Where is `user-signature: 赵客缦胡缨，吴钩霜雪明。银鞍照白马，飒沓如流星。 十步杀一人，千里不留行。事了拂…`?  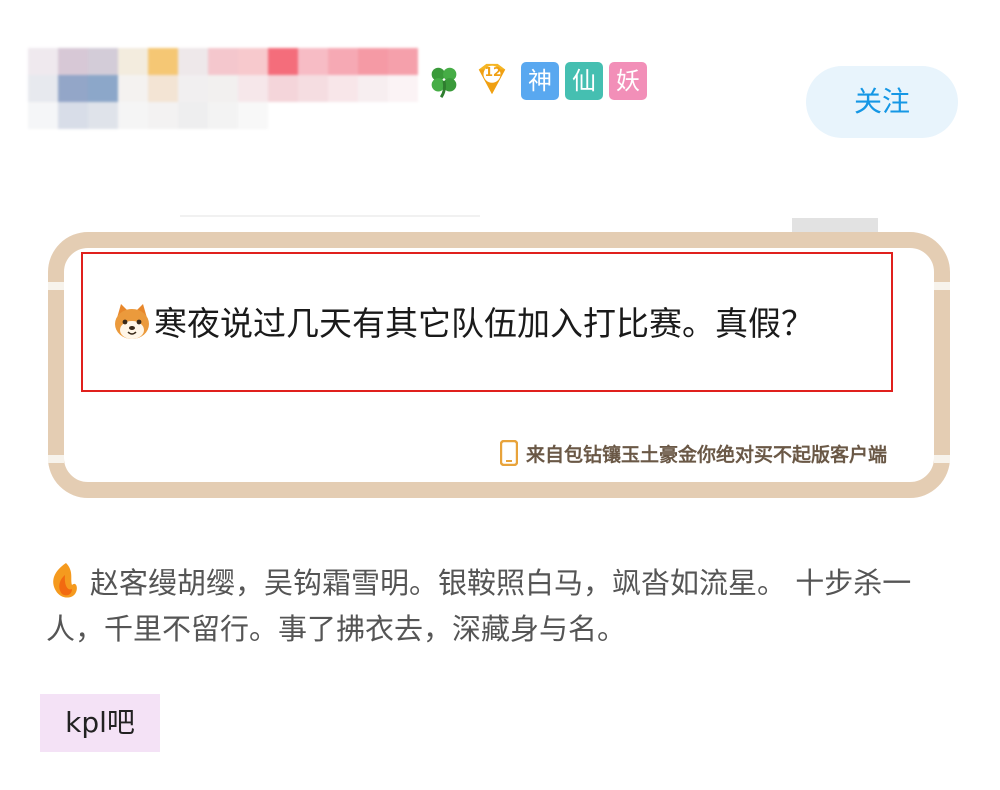 user-signature: 赵客缦胡缨，吴钩霜雪明。银鞍照白马，飒沓如流星。 十步杀一人，千里不留行。事了拂… is located at coordinates (506, 606).